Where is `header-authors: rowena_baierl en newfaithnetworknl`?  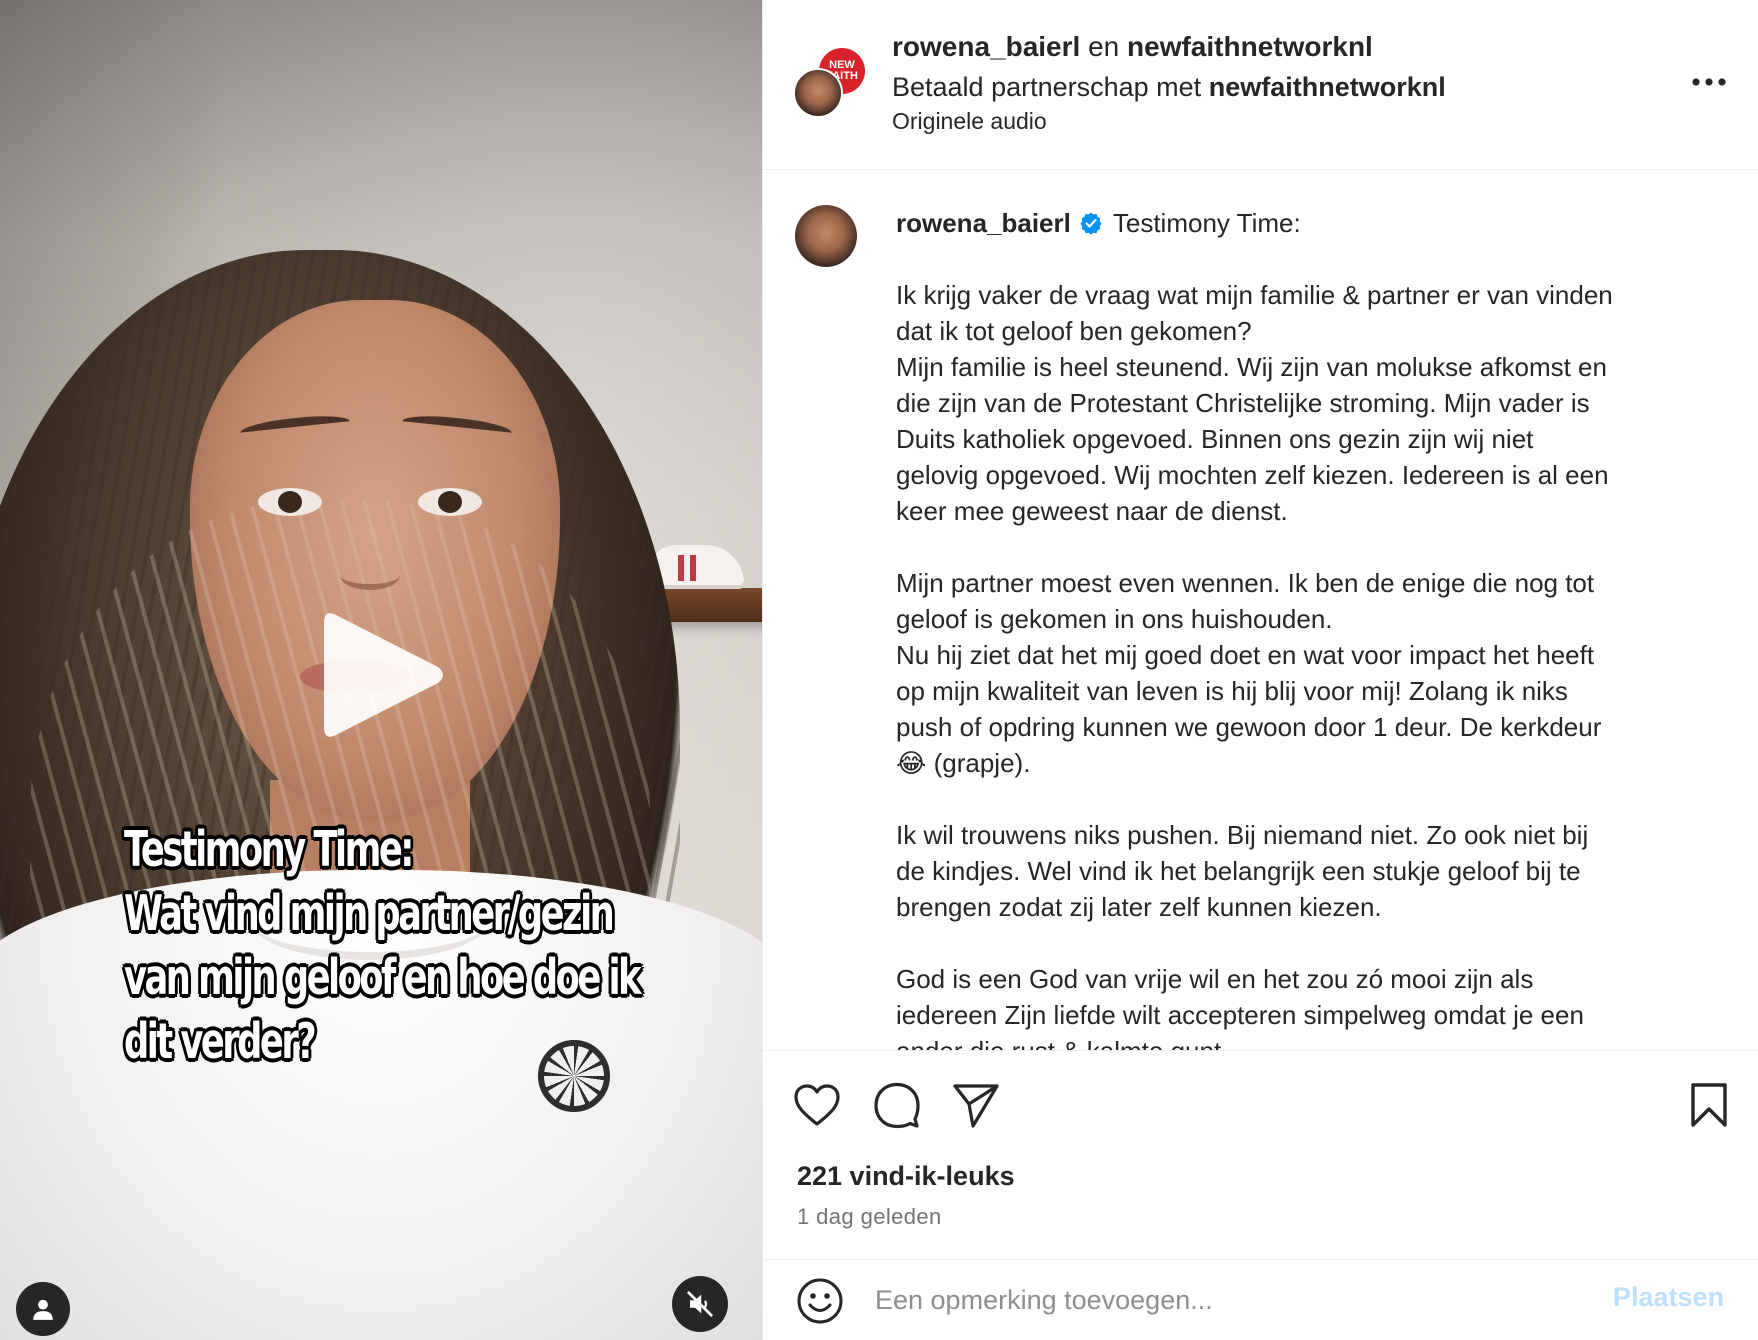 header-authors: rowena_baierl en newfaithnetworknl is located at coordinates (1132, 47).